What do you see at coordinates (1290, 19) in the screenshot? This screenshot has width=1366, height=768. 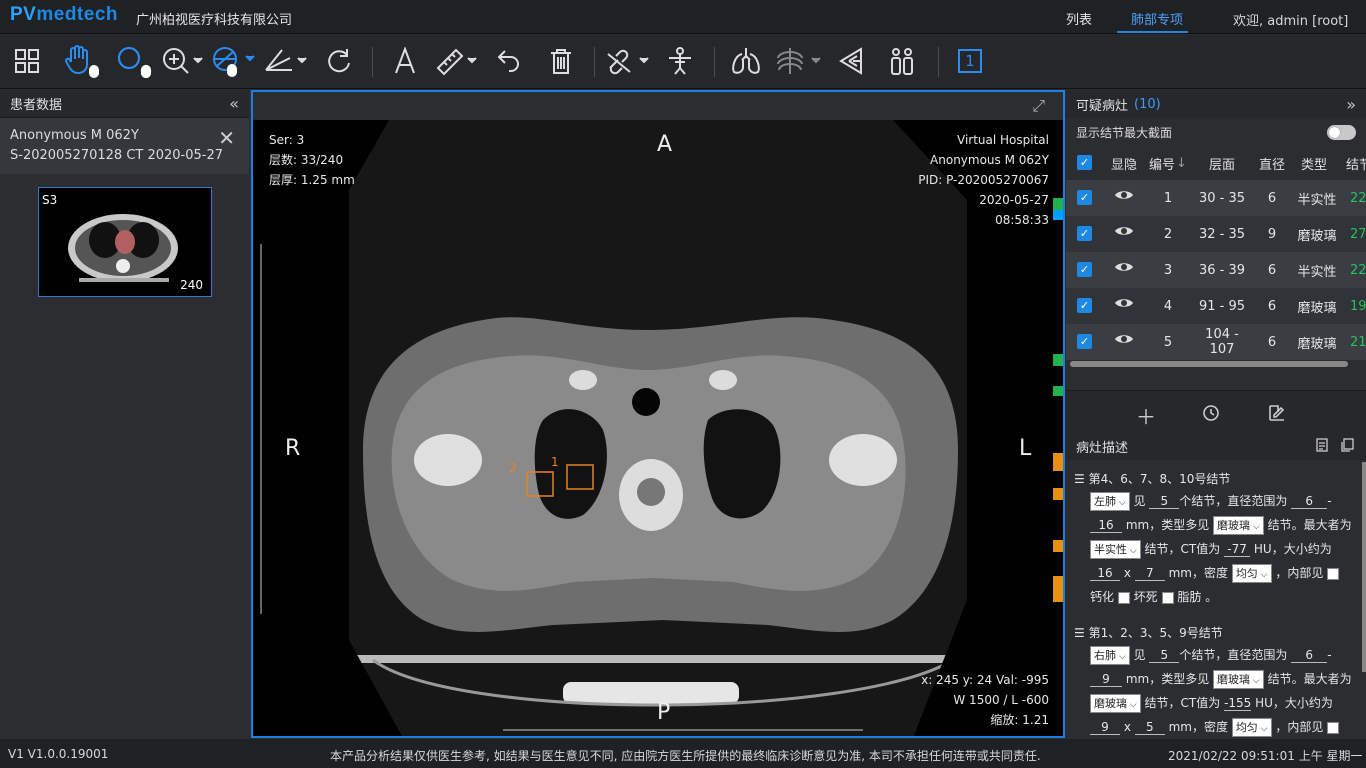 I see `user-menu: 欢迎, admin [root]` at bounding box center [1290, 19].